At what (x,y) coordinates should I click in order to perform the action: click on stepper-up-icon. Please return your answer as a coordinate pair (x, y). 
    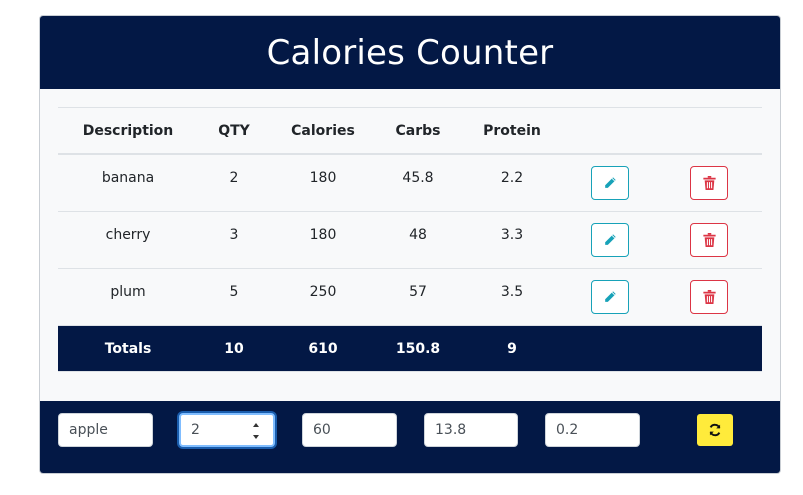
    Looking at the image, I should click on (256, 425).